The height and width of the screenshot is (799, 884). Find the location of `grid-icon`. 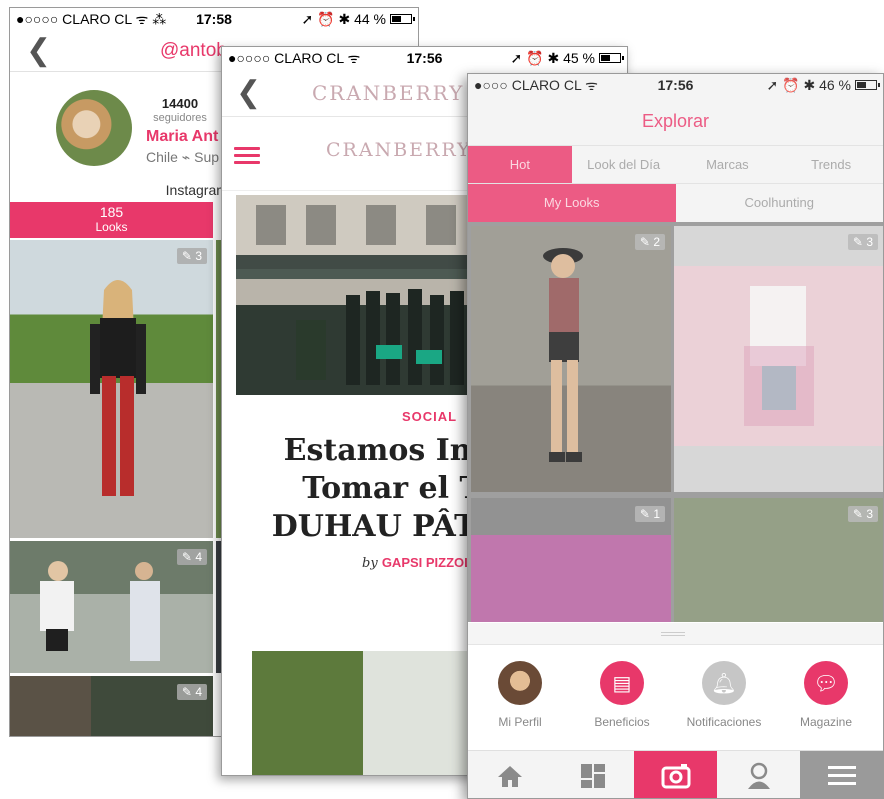

grid-icon is located at coordinates (592, 775).